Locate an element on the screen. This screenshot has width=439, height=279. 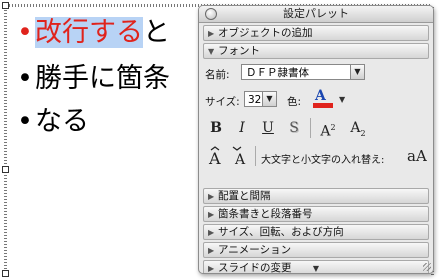
increase-font-icon: A is located at coordinates (214, 157).